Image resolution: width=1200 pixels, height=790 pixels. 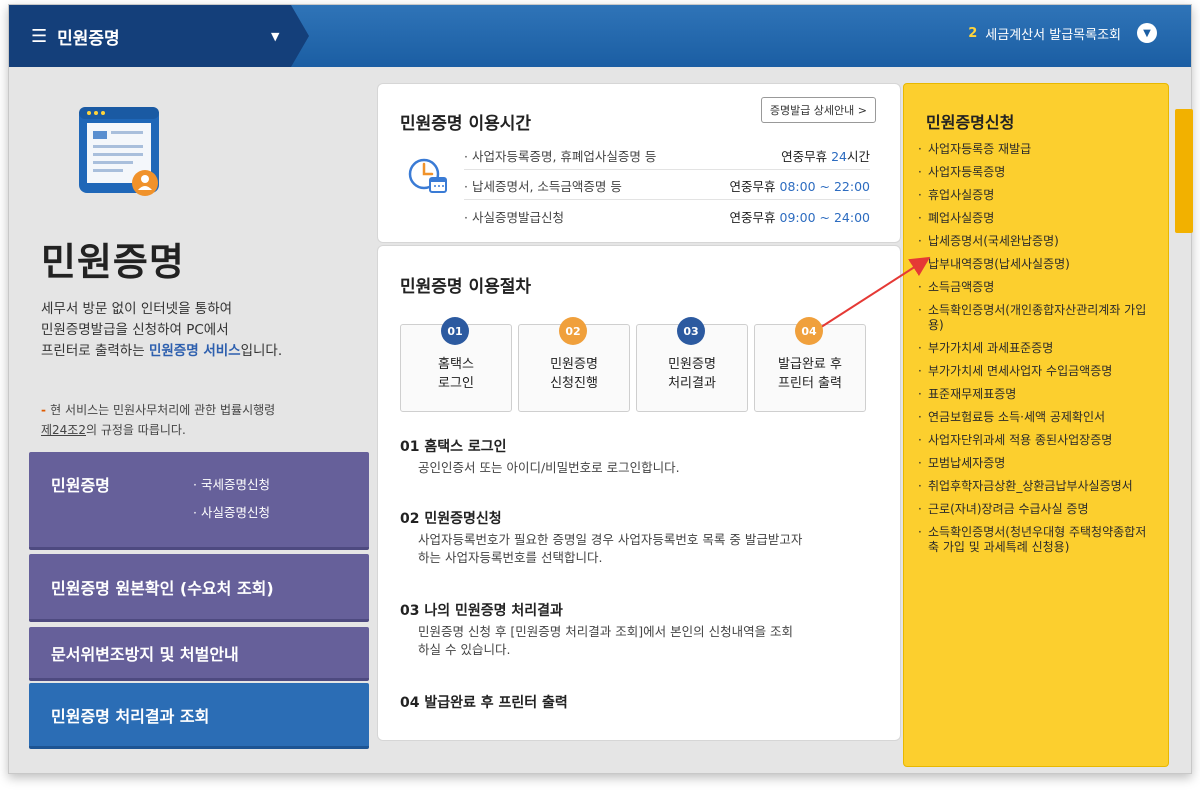 What do you see at coordinates (573, 331) in the screenshot?
I see `step-number-badge: 02` at bounding box center [573, 331].